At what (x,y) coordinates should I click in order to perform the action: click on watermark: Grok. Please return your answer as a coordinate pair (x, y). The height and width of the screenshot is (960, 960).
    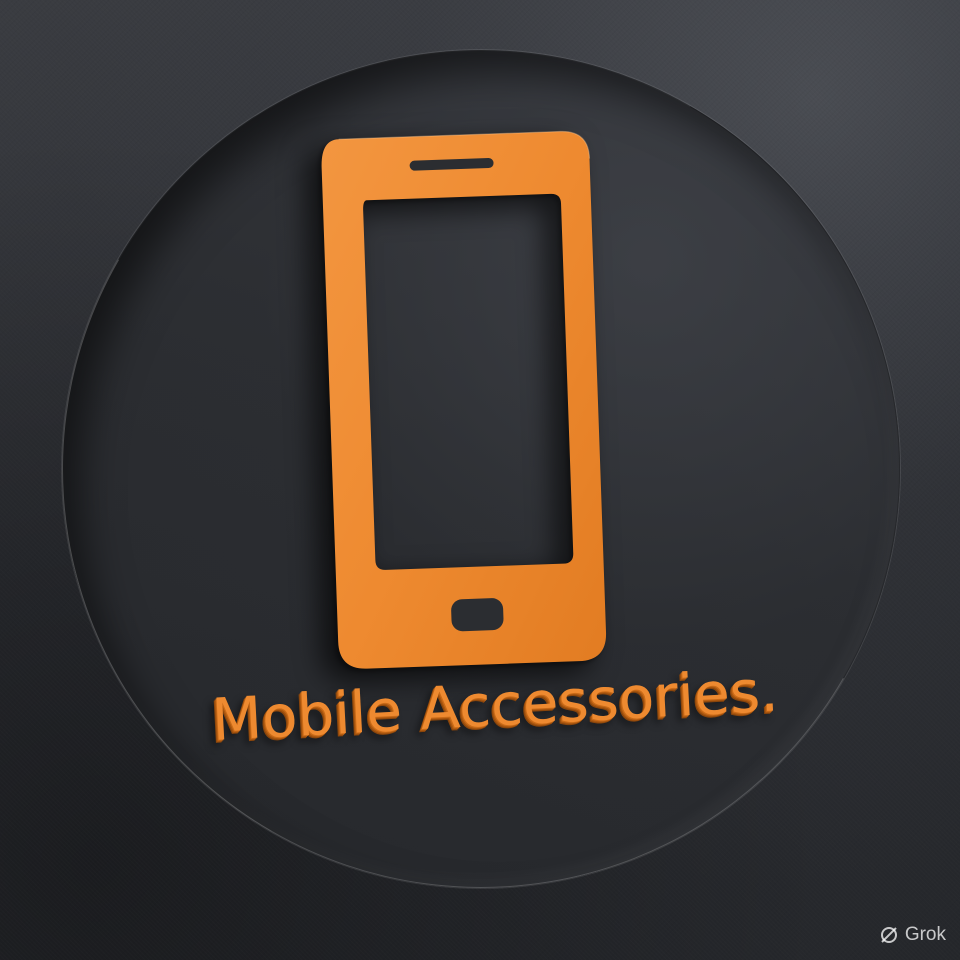
    Looking at the image, I should click on (912, 935).